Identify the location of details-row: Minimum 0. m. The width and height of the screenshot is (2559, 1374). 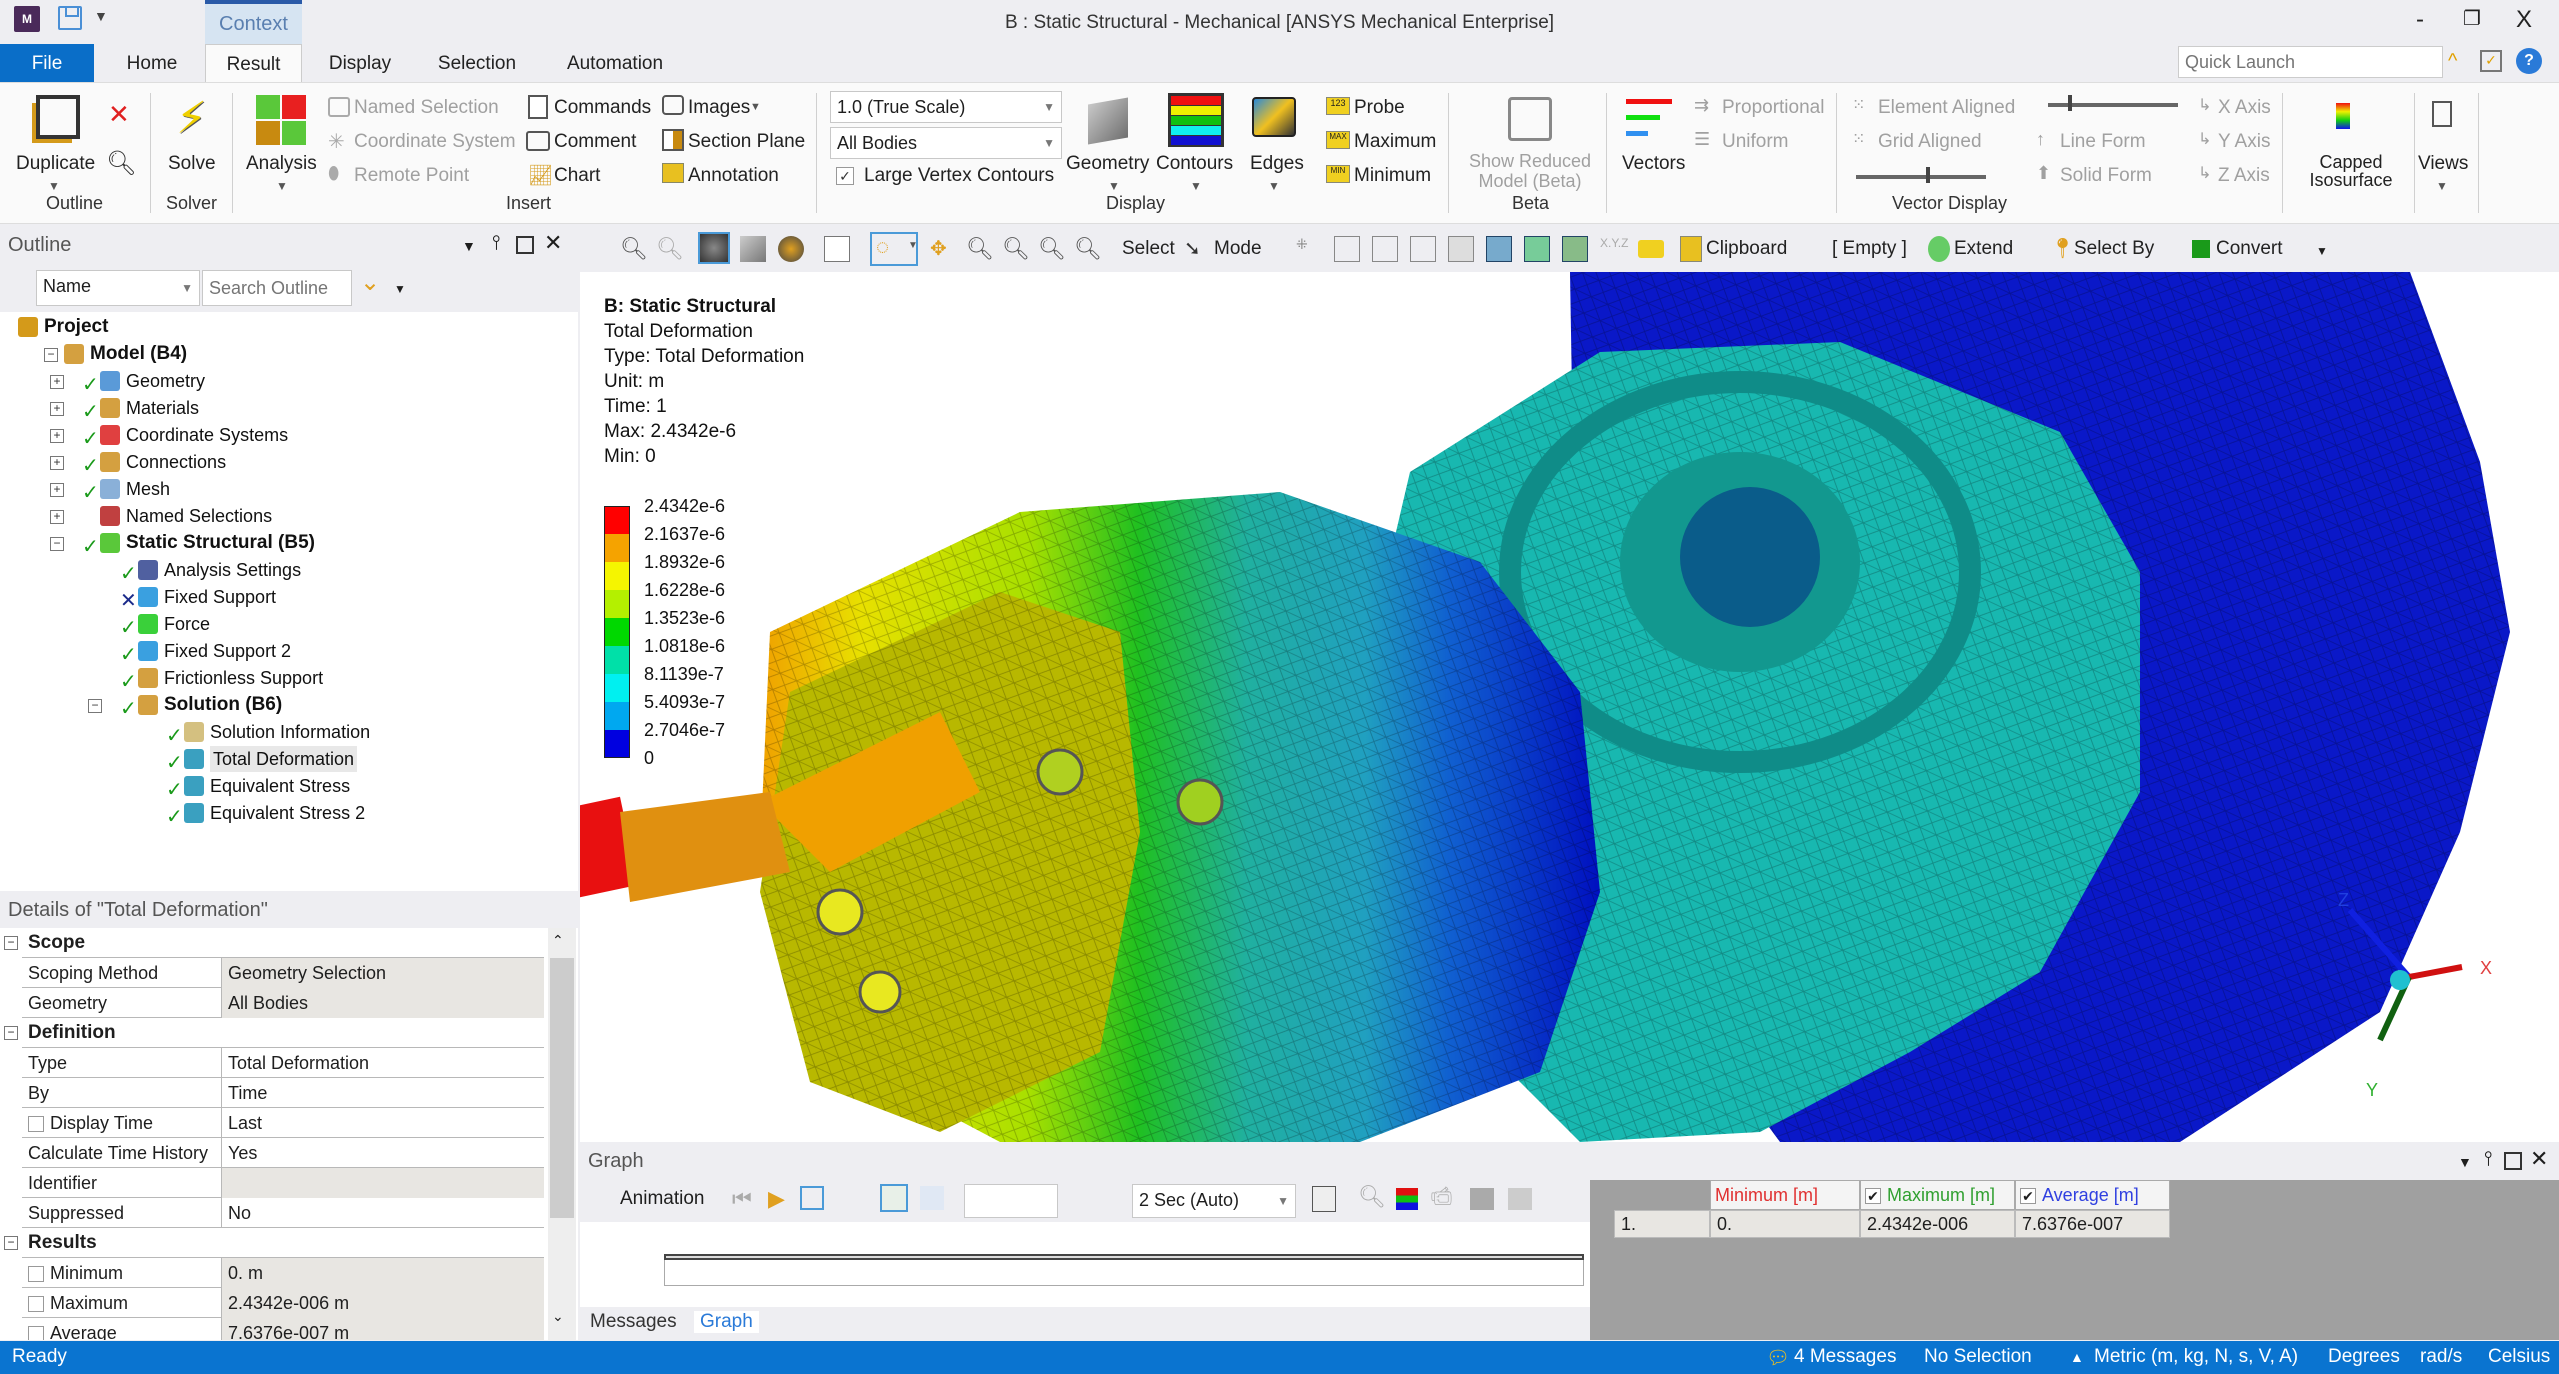
(283, 1273).